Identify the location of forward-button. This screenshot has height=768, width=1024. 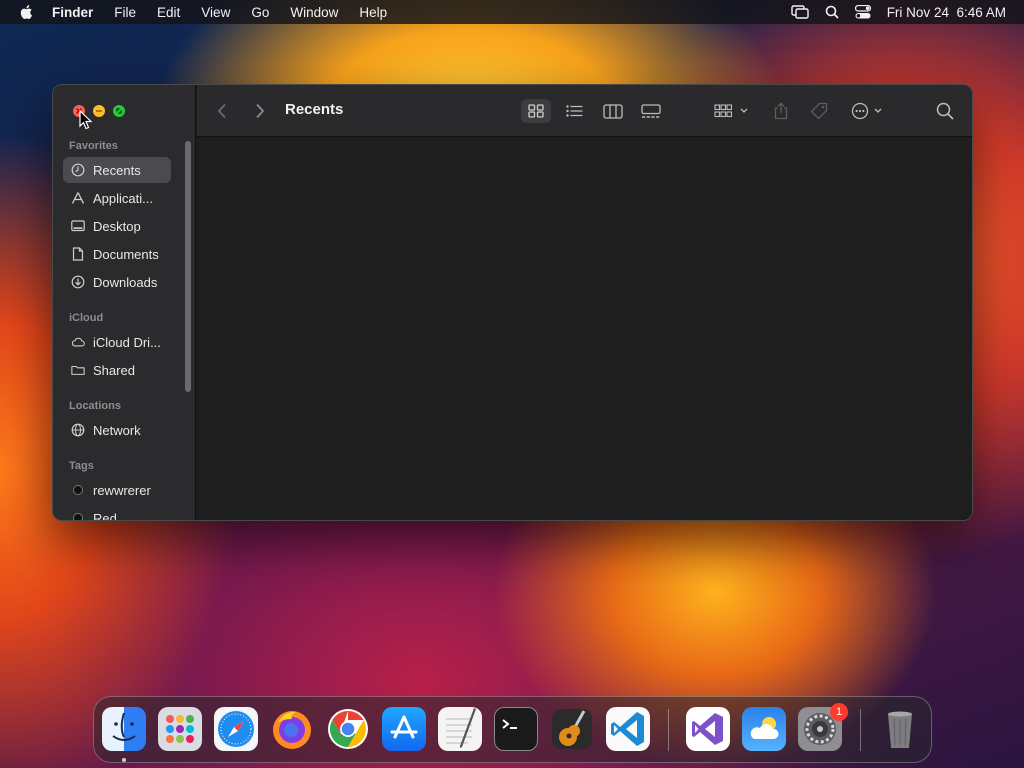
(260, 111).